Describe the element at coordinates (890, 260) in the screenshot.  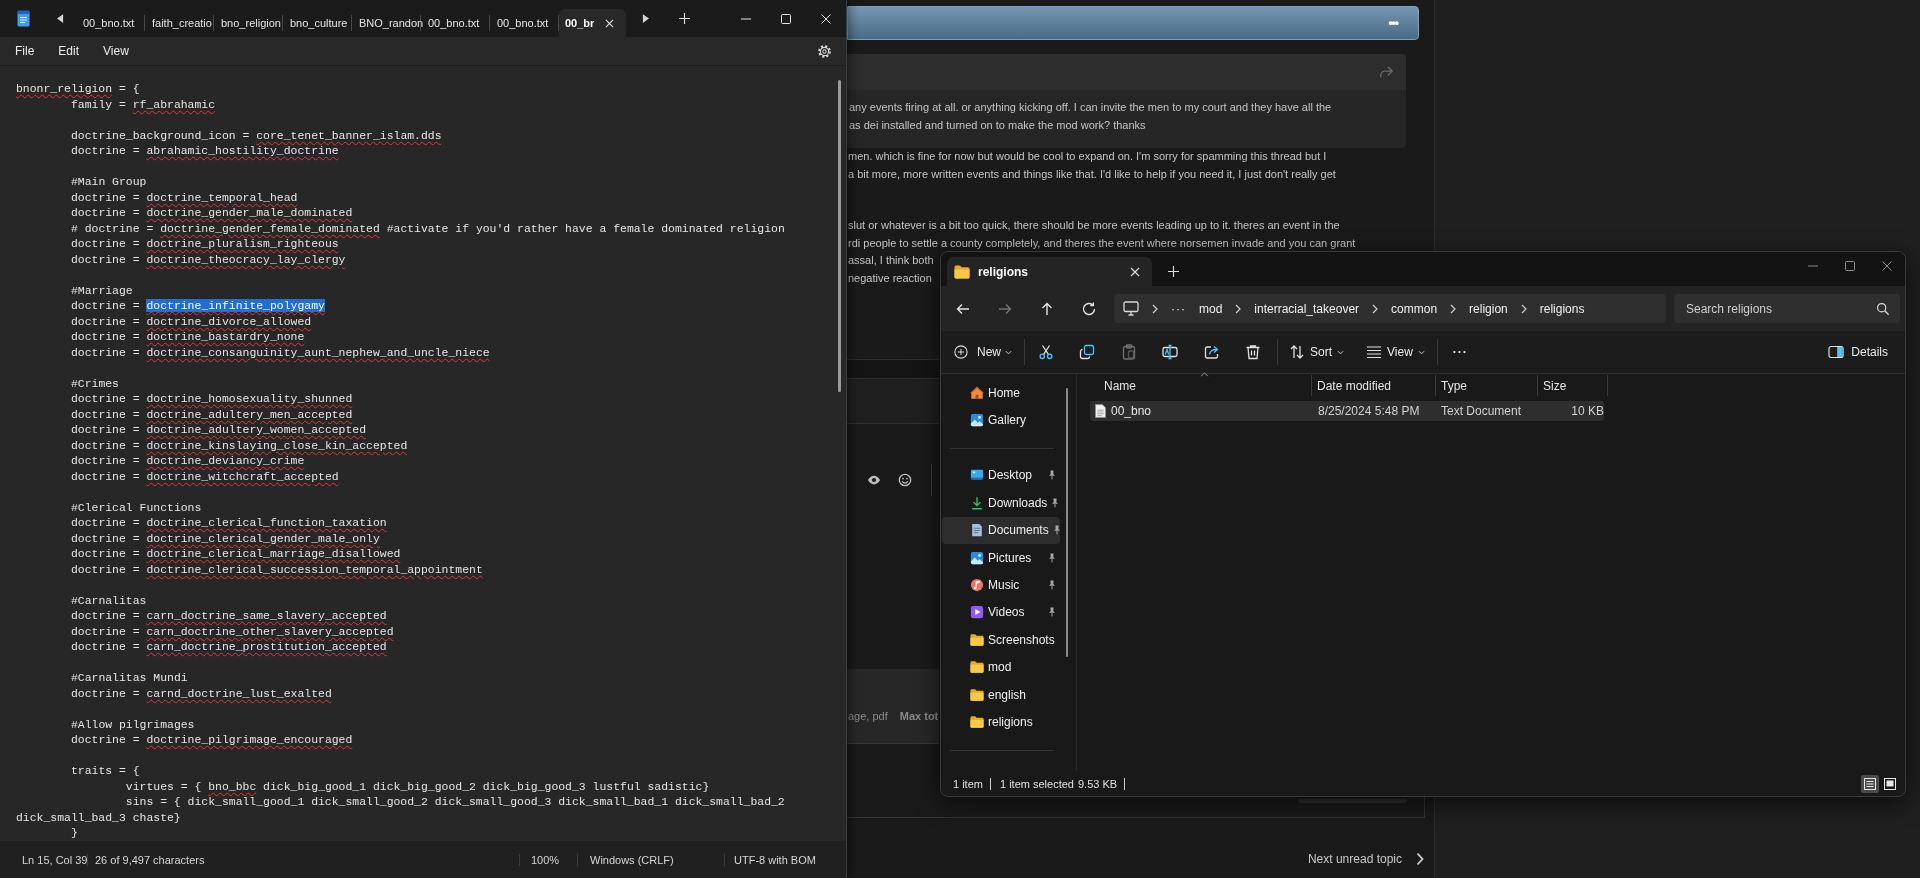
I see `post-text: assal, I think both` at that location.